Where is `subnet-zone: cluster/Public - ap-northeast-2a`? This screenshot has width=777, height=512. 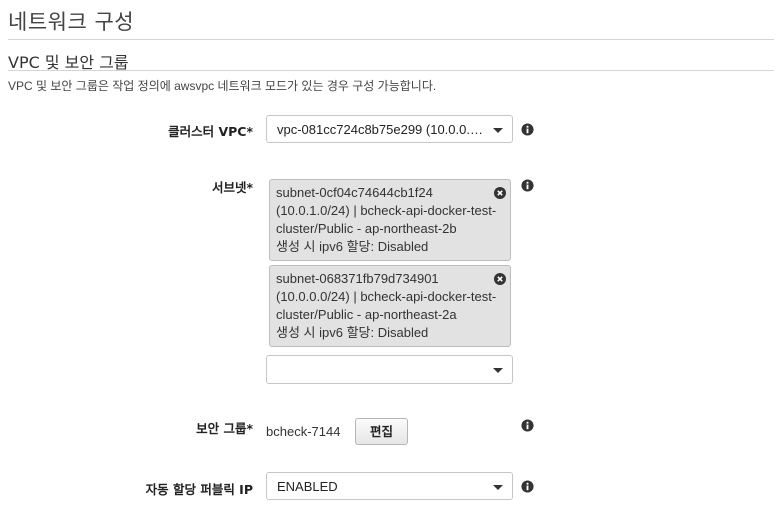 subnet-zone: cluster/Public - ap-northeast-2a is located at coordinates (366, 314).